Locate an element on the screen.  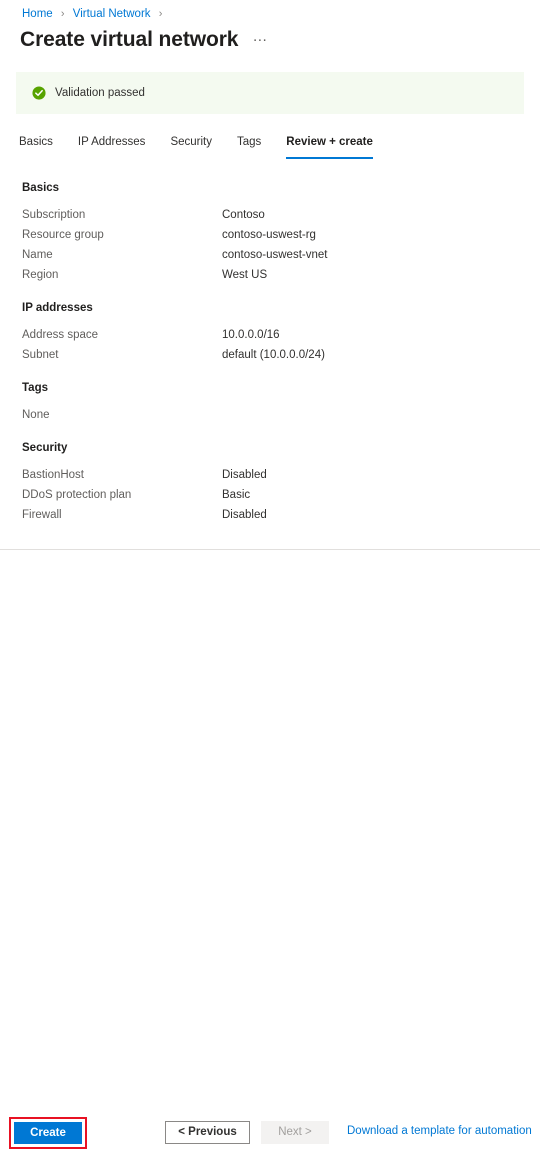
section-heading: Basics is located at coordinates (41, 188).